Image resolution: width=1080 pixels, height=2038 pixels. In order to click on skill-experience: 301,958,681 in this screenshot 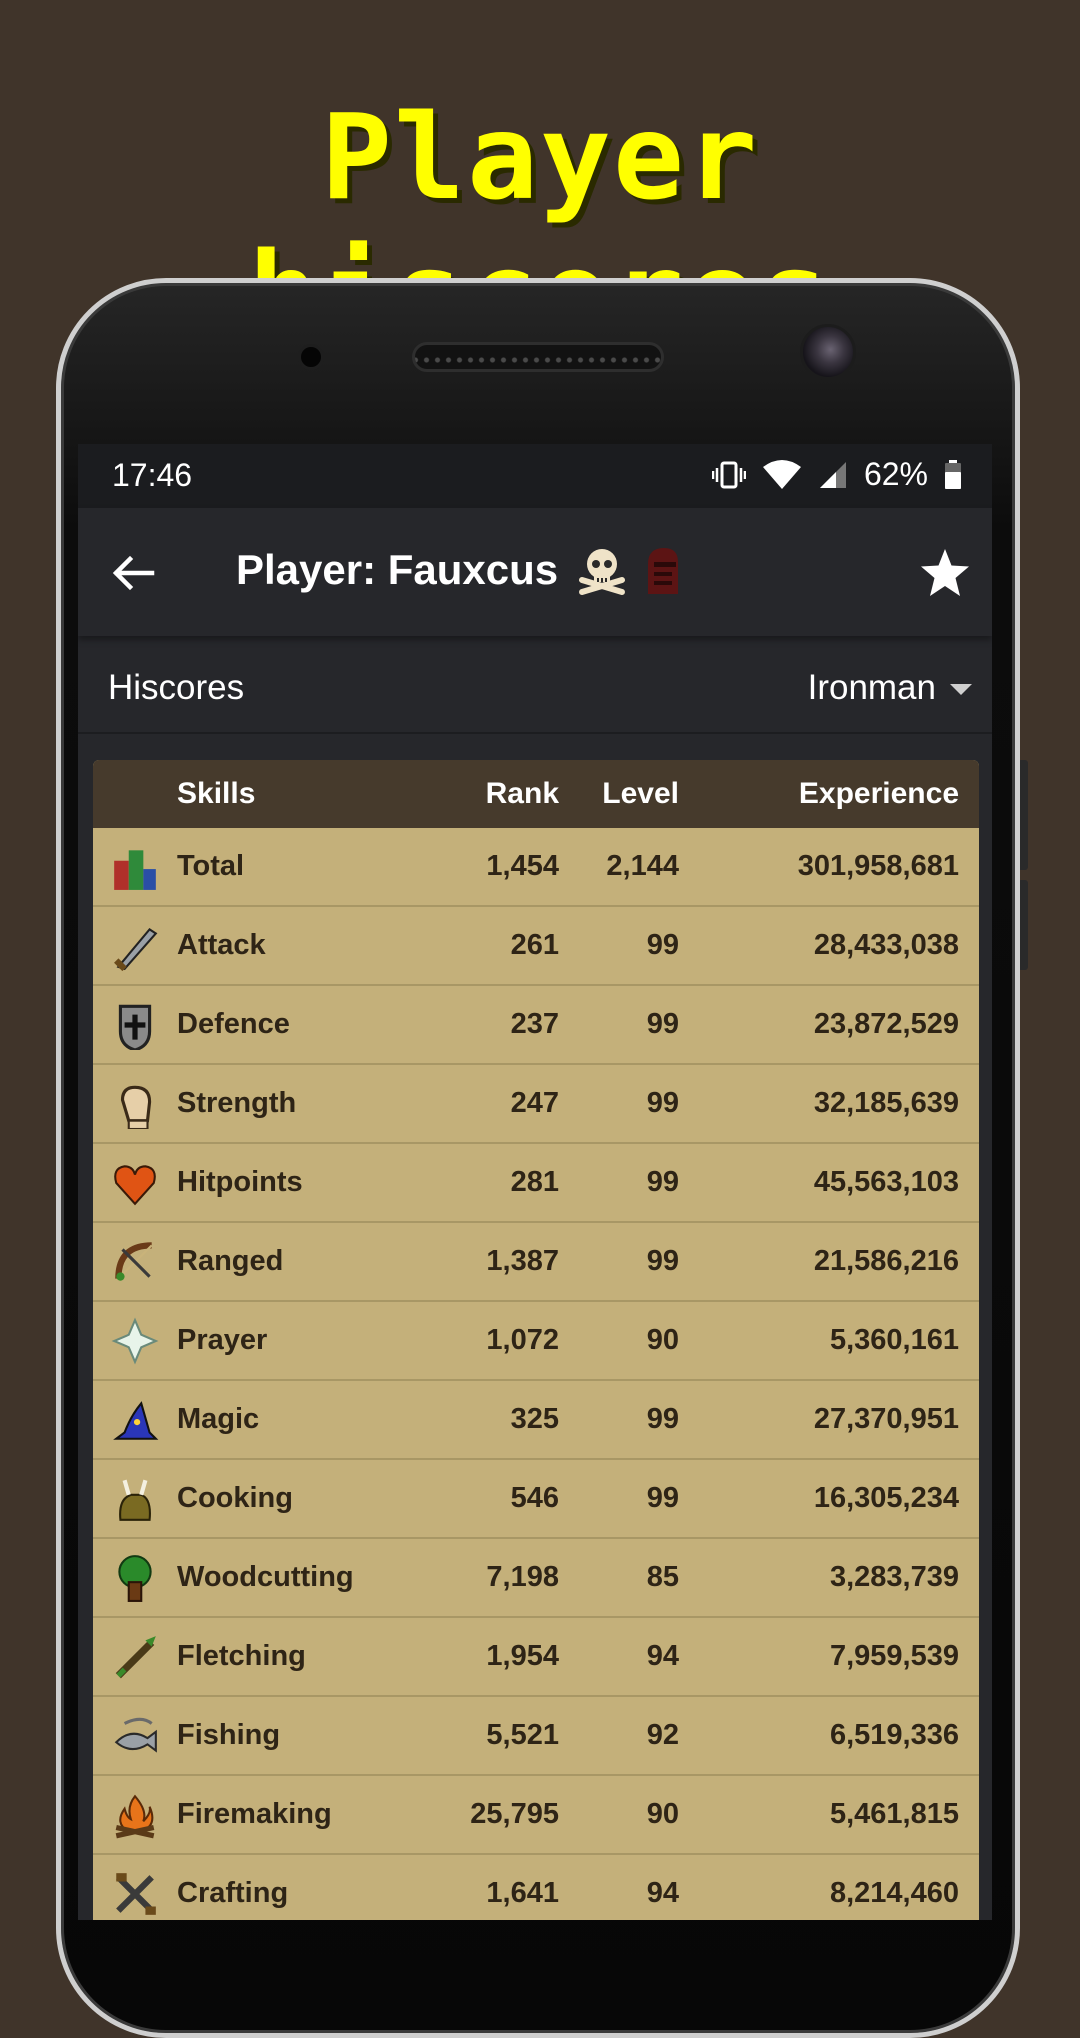, I will do `click(878, 866)`.